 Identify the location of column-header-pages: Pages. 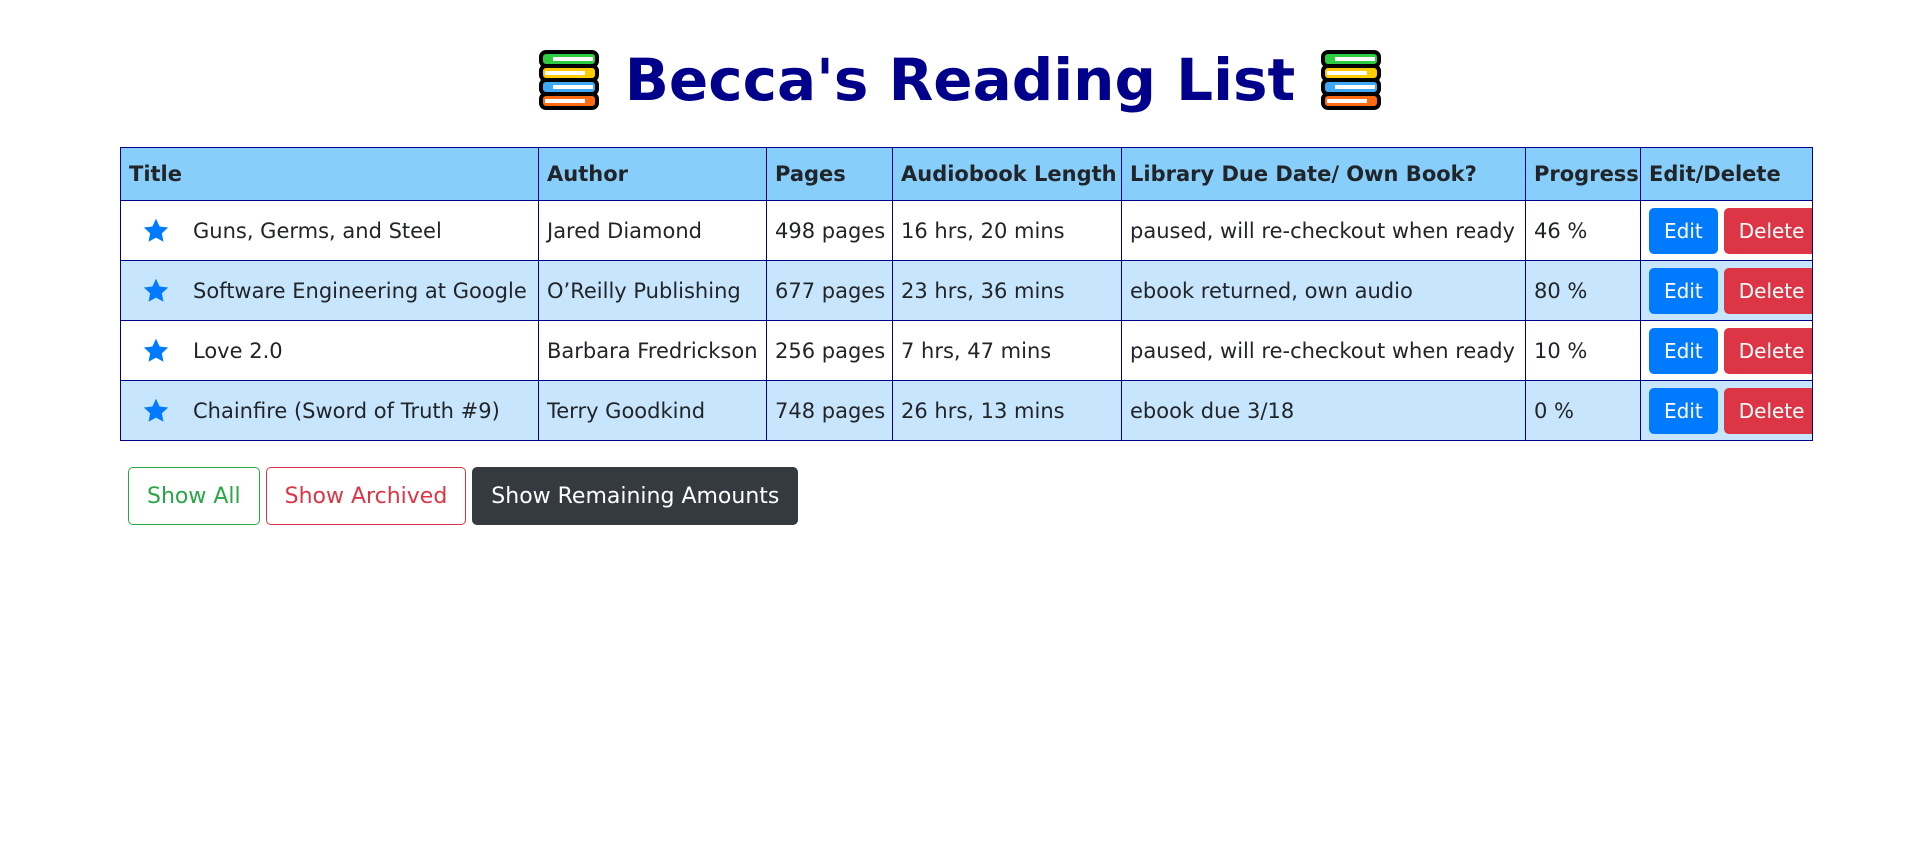
(829, 174).